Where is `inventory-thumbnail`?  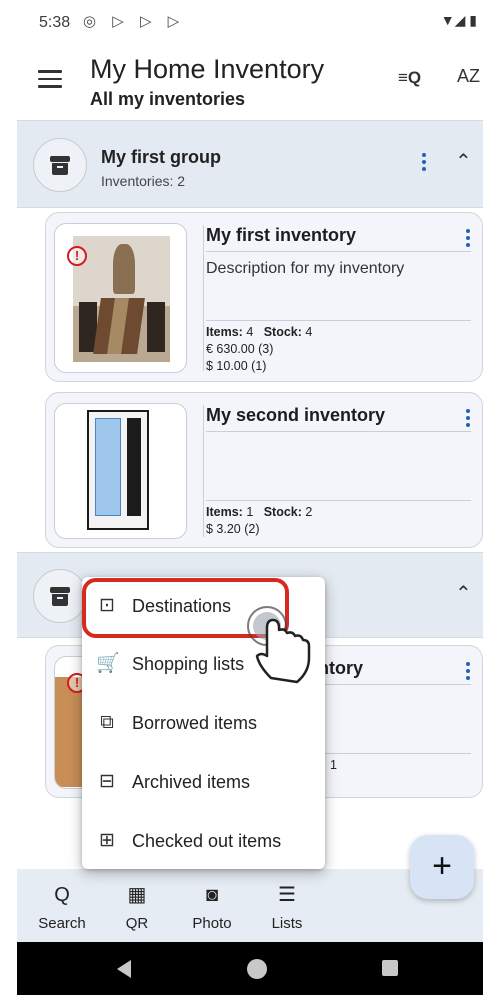 inventory-thumbnail is located at coordinates (120, 471).